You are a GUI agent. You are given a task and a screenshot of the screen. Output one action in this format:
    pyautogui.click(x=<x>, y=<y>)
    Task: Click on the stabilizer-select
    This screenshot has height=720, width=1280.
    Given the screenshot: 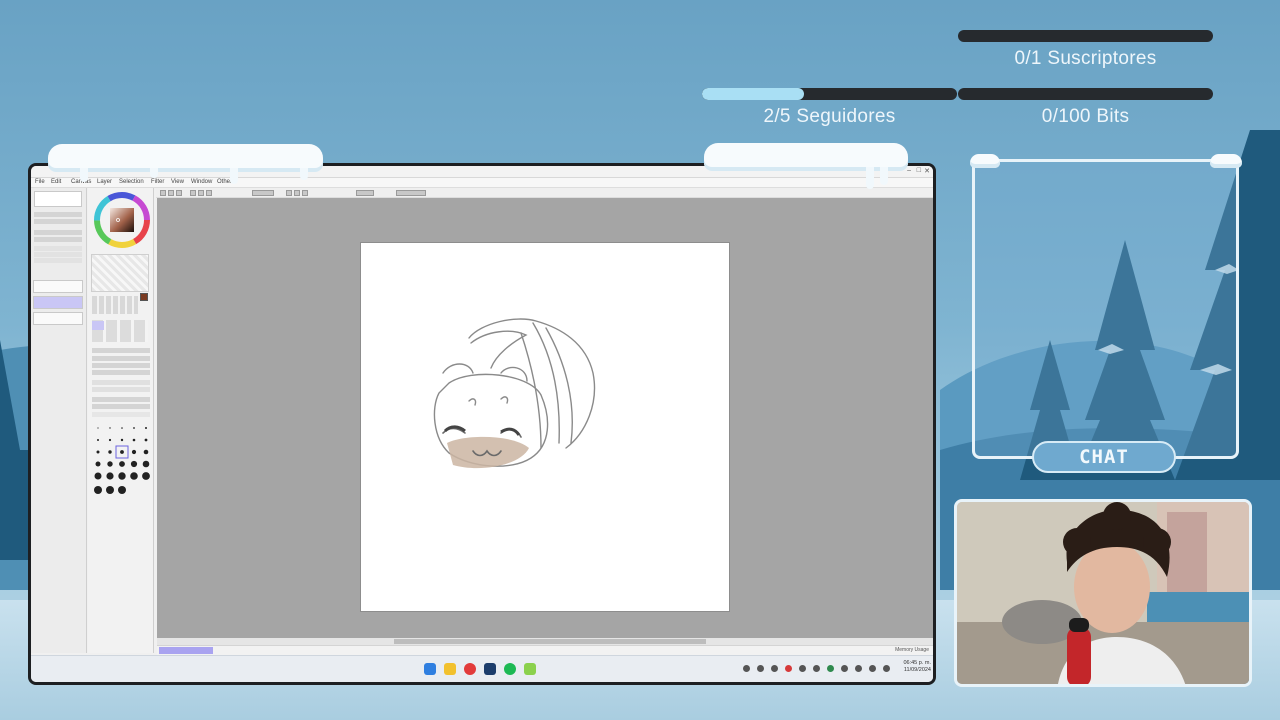 What is the action you would take?
    pyautogui.click(x=411, y=193)
    